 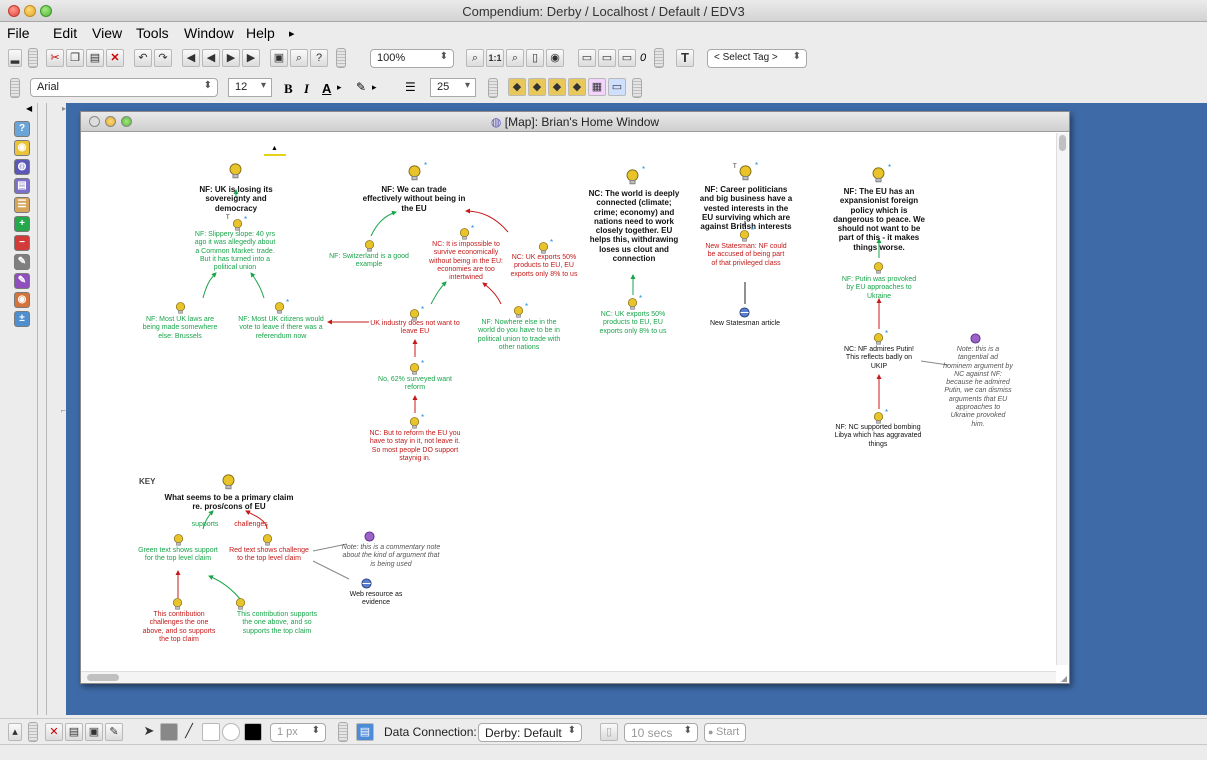 What do you see at coordinates (535, 58) in the screenshot?
I see `fit-page-icon: ▯` at bounding box center [535, 58].